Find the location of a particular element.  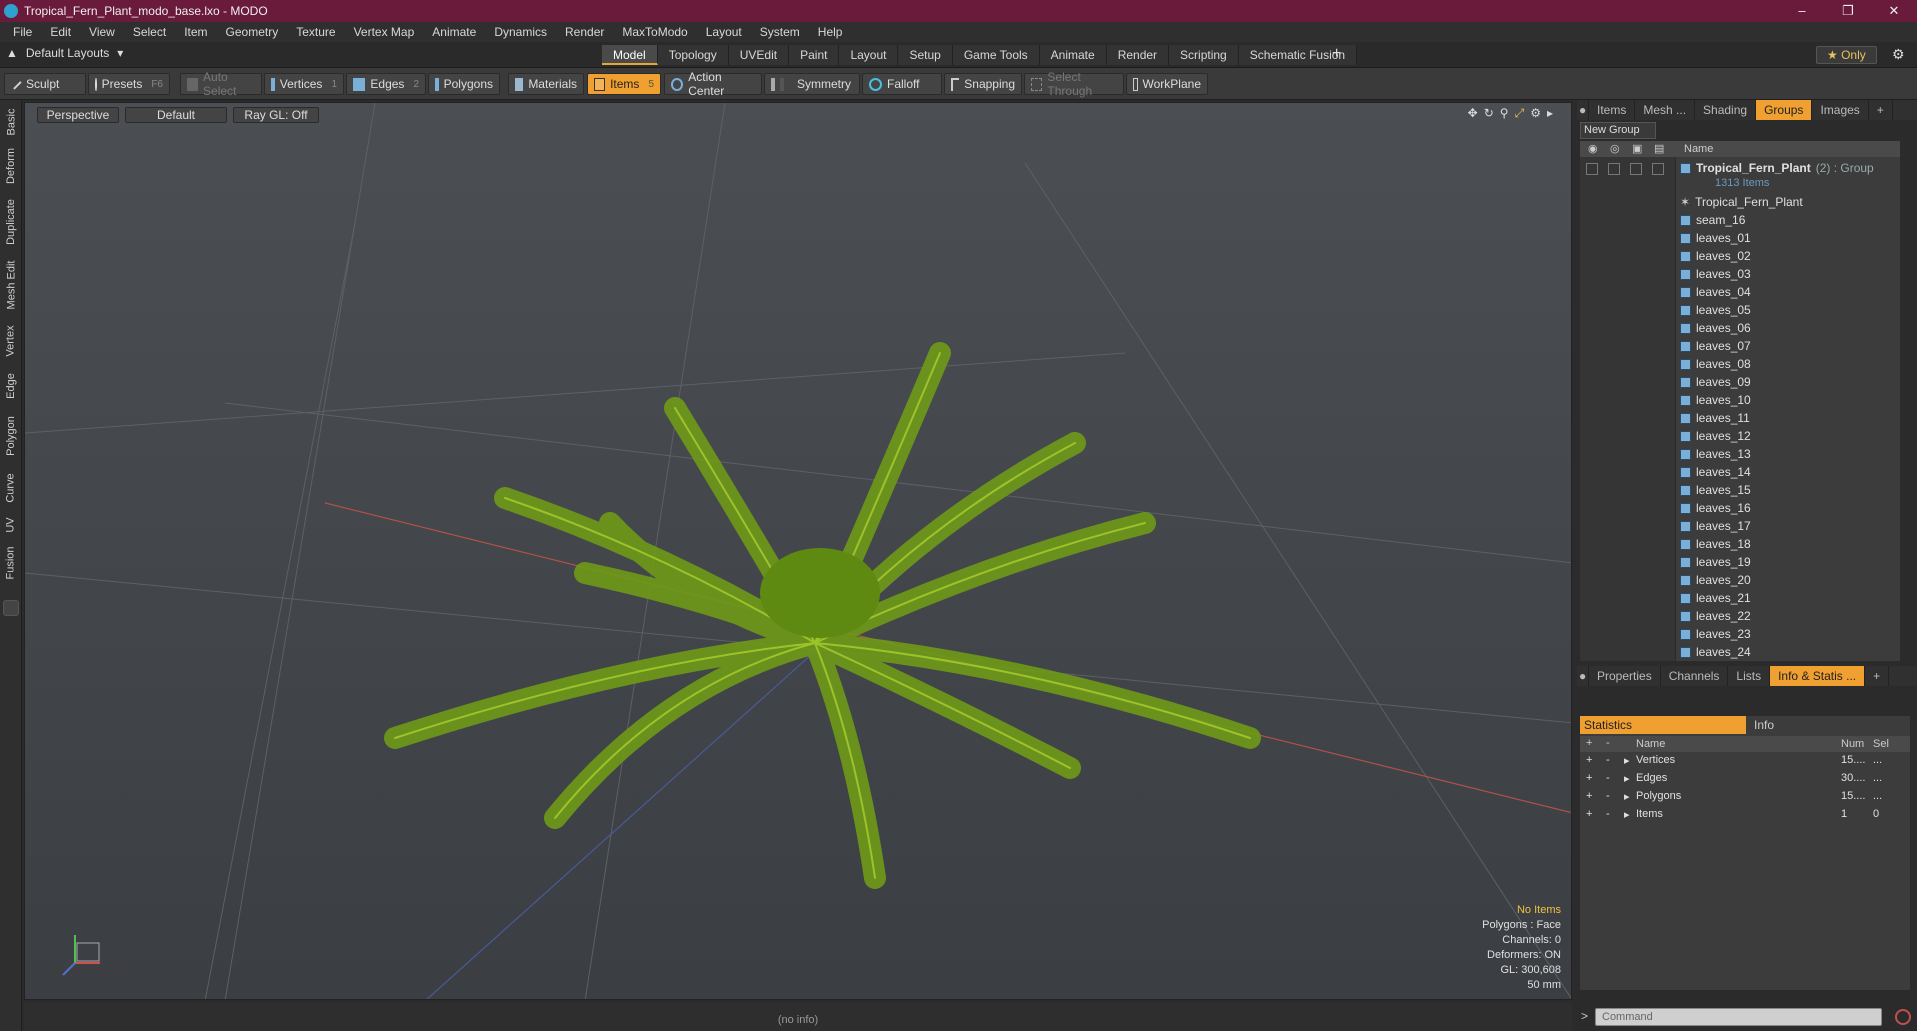

group-lock-toggle is located at coordinates (1636, 169).